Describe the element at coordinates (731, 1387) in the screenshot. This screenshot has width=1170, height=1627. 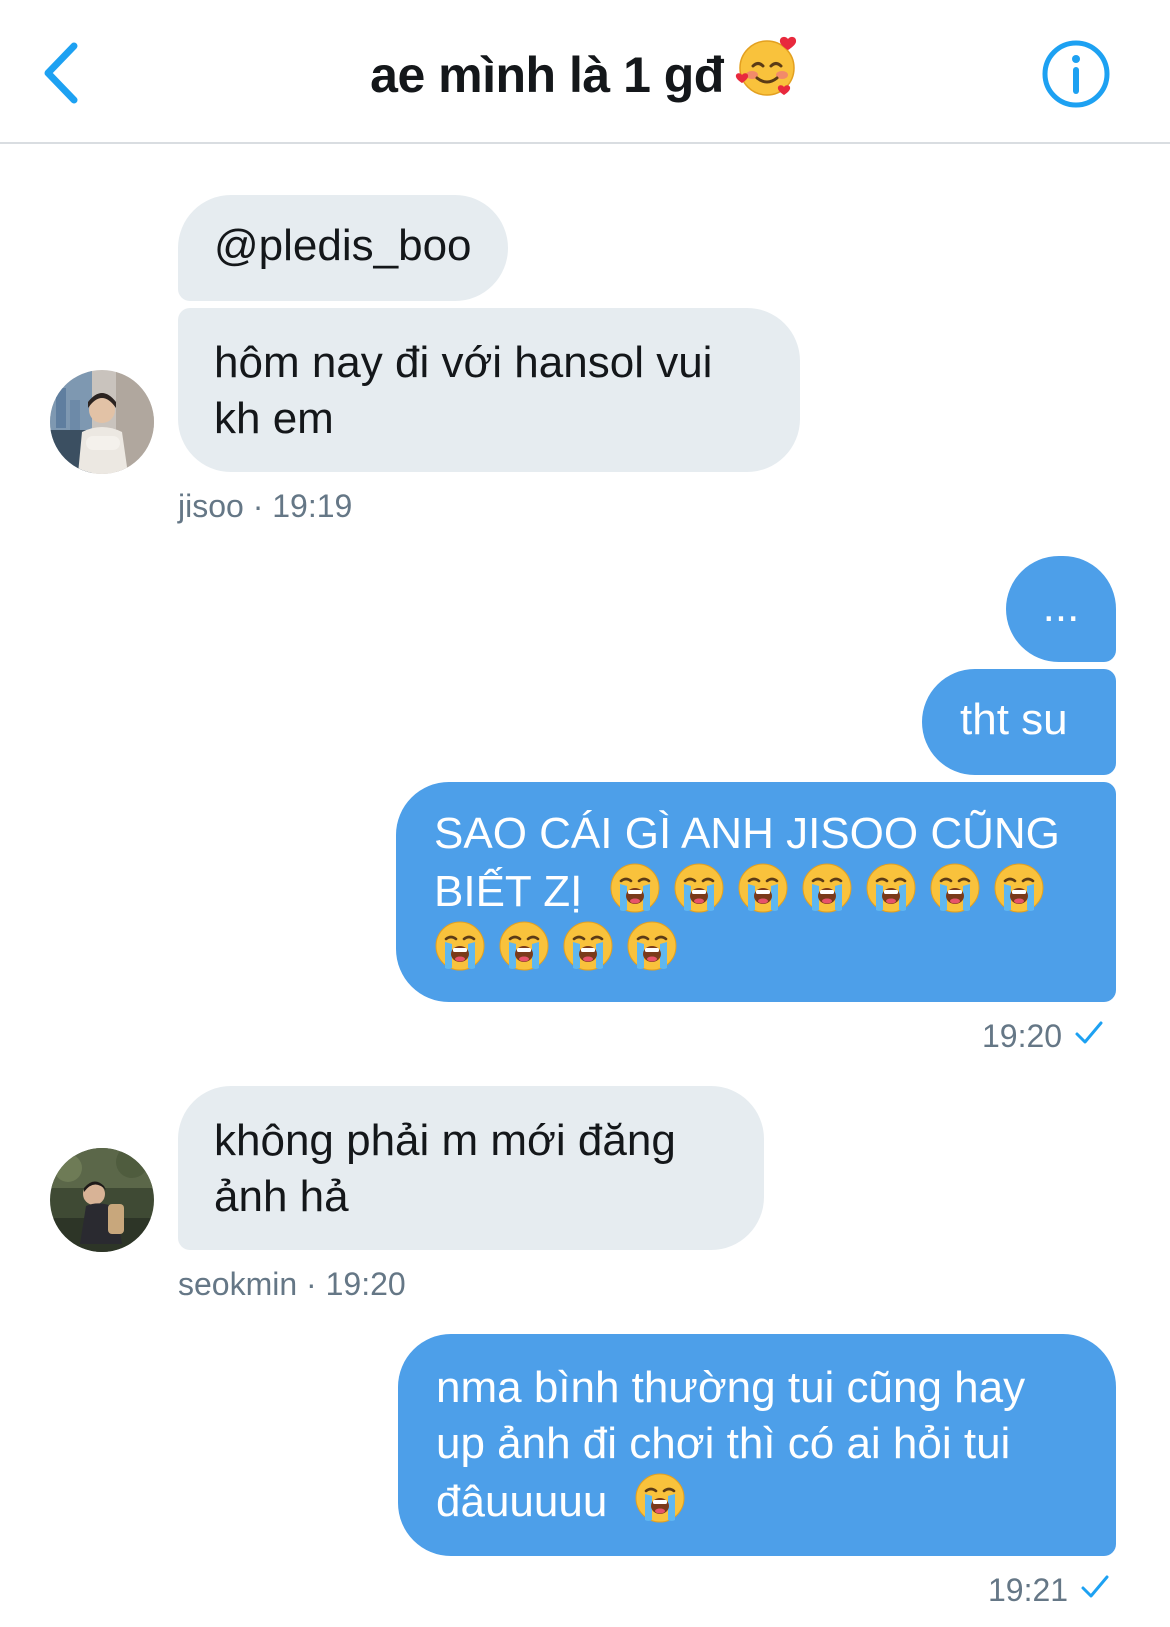
I see `message-text-line: nma bình thường tui cũng hay` at that location.